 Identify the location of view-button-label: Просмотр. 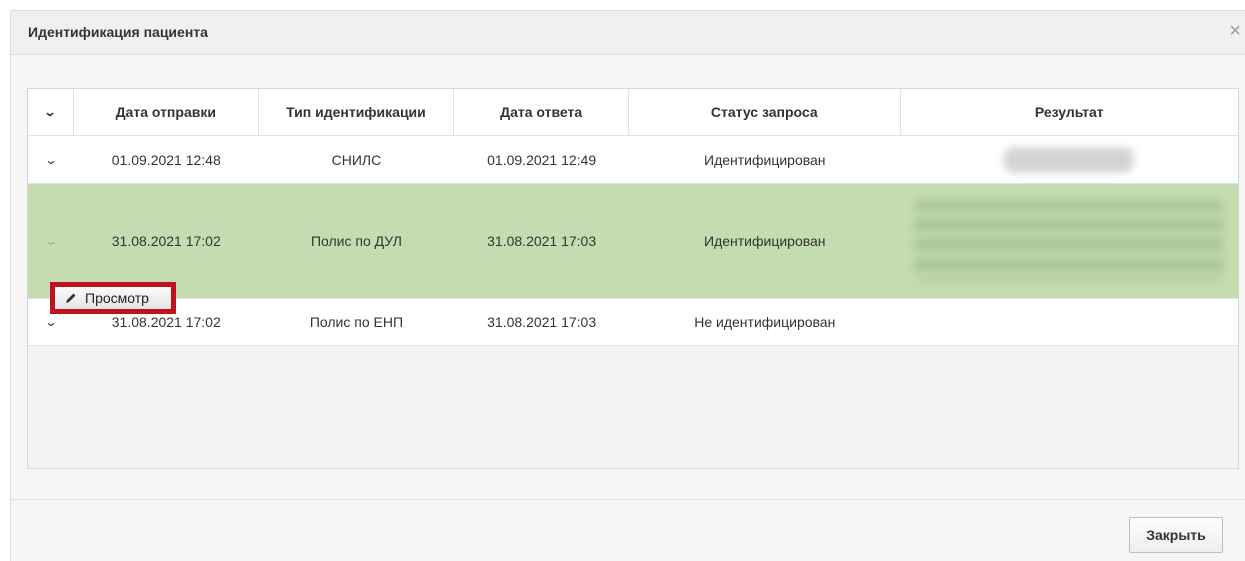
(117, 298).